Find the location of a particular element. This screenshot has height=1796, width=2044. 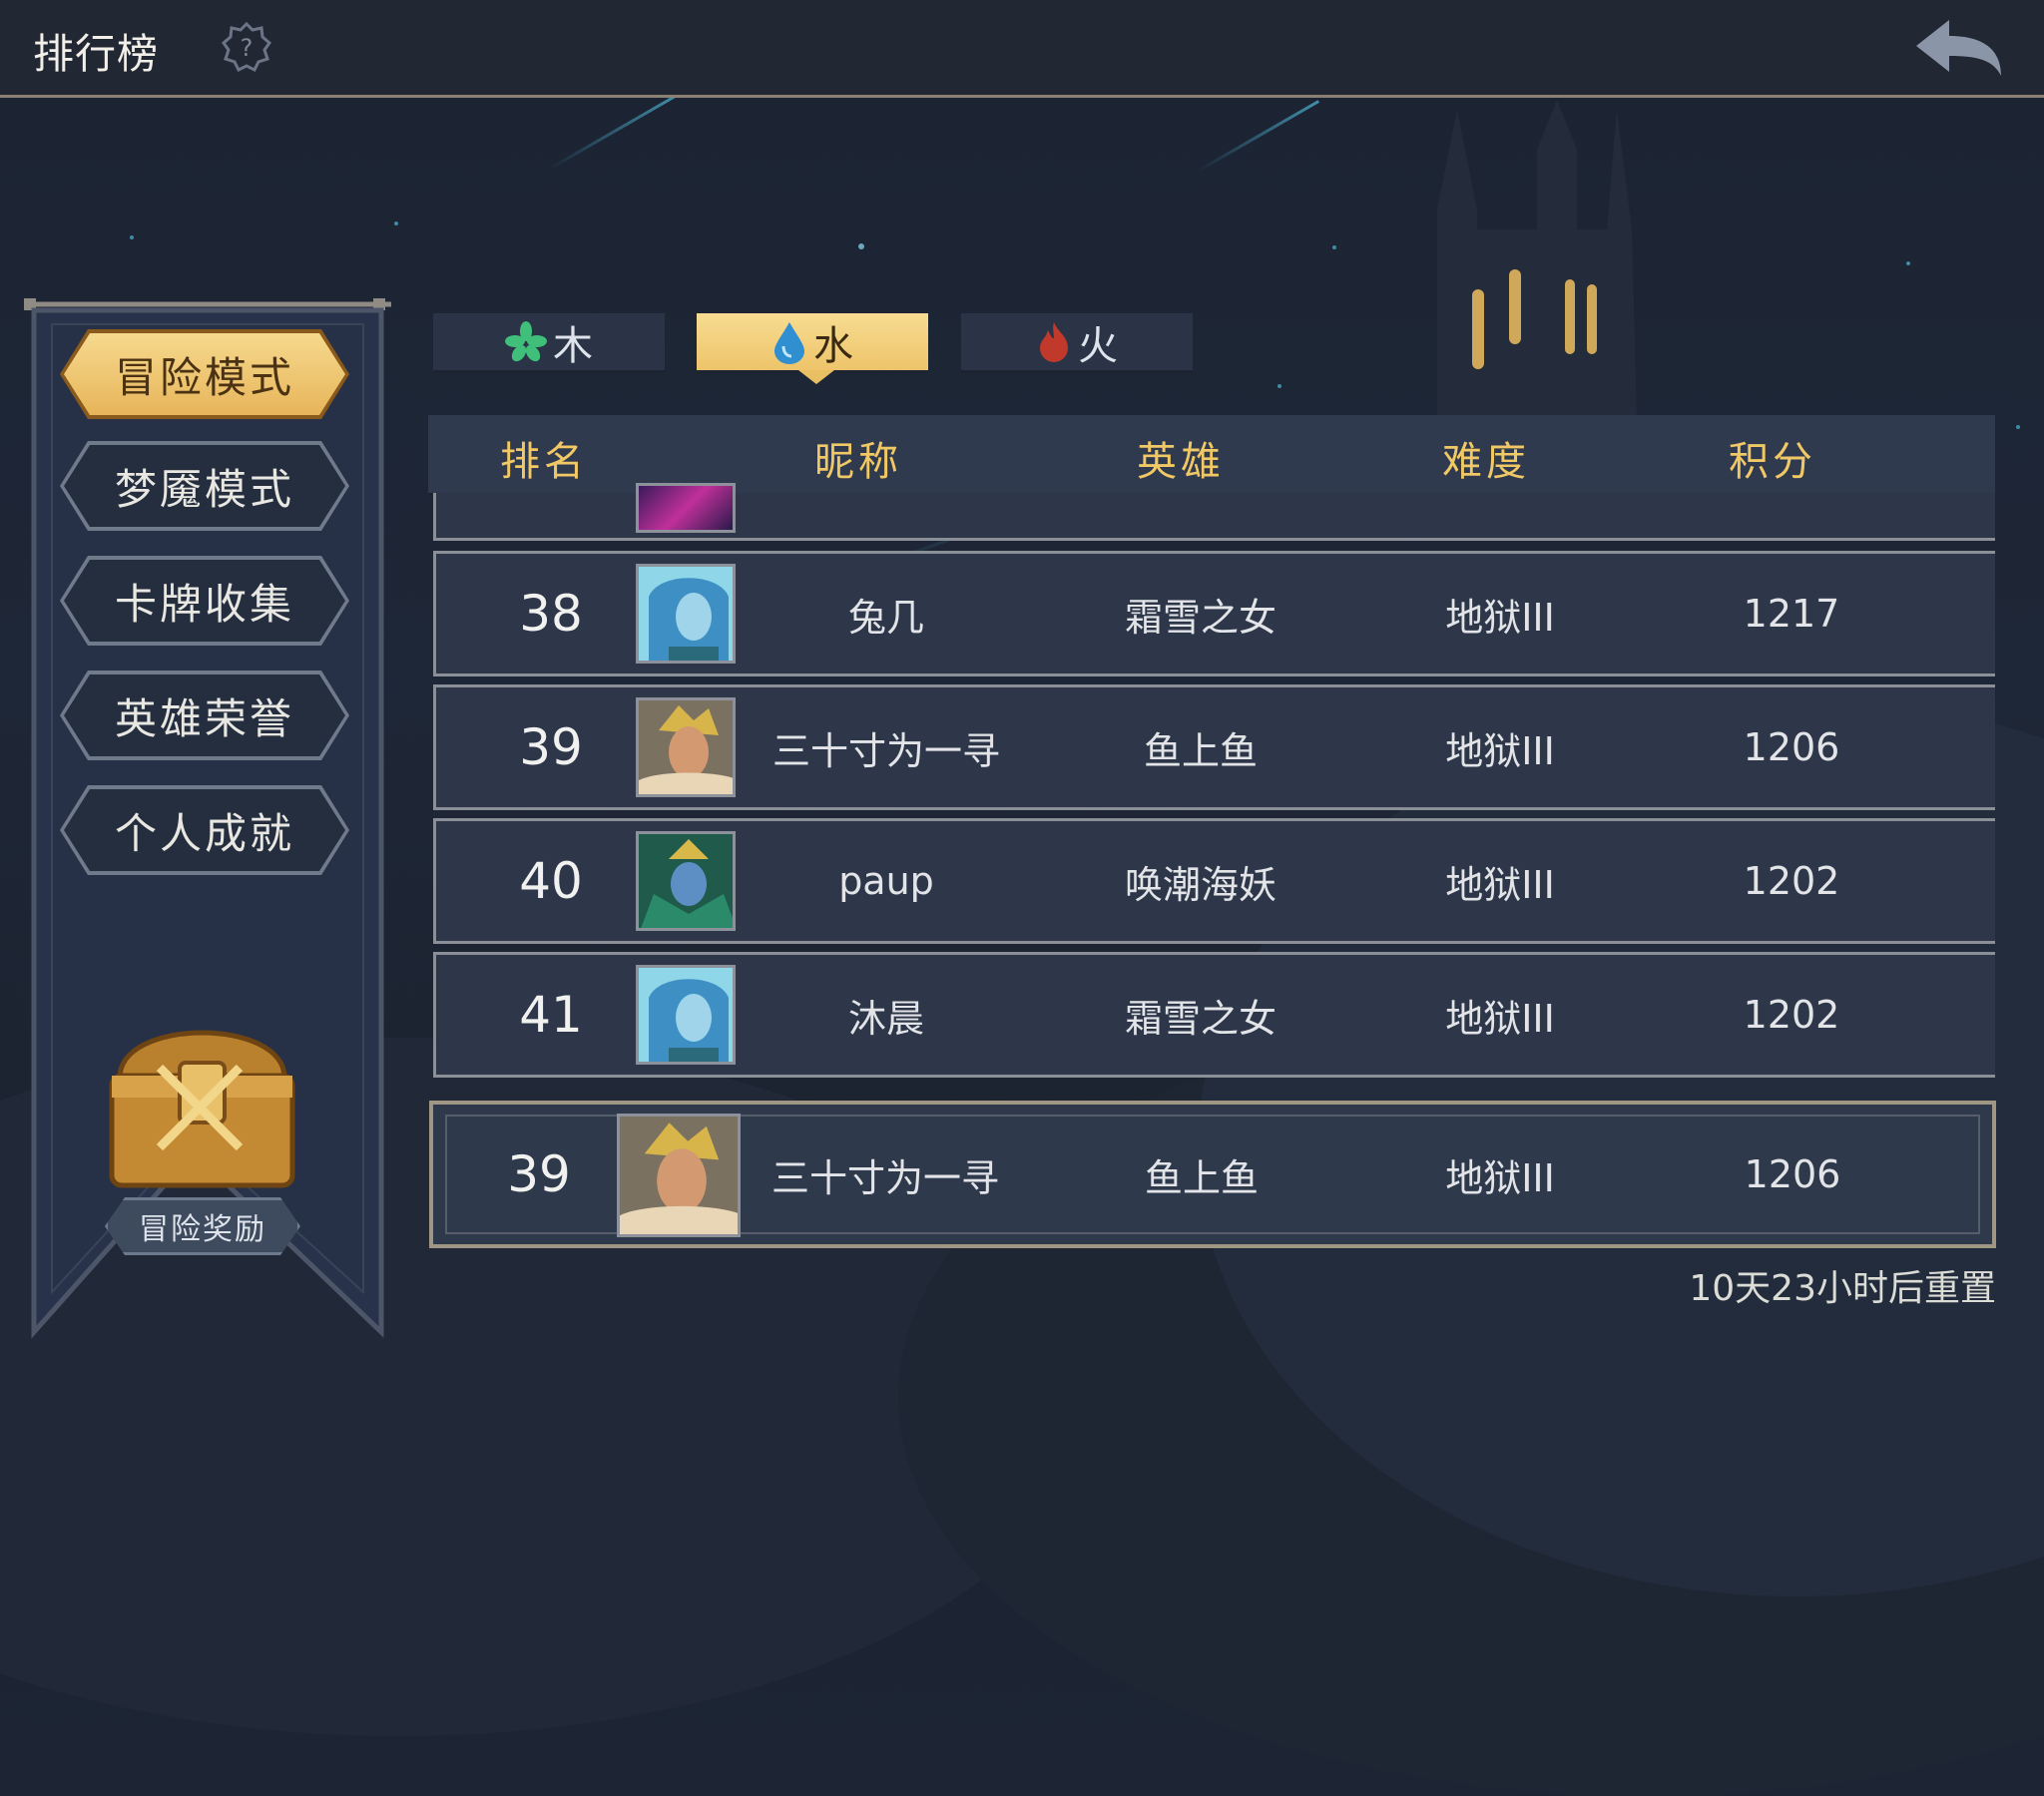

mode-nightmare-button: 梦魇模式 is located at coordinates (204, 486).